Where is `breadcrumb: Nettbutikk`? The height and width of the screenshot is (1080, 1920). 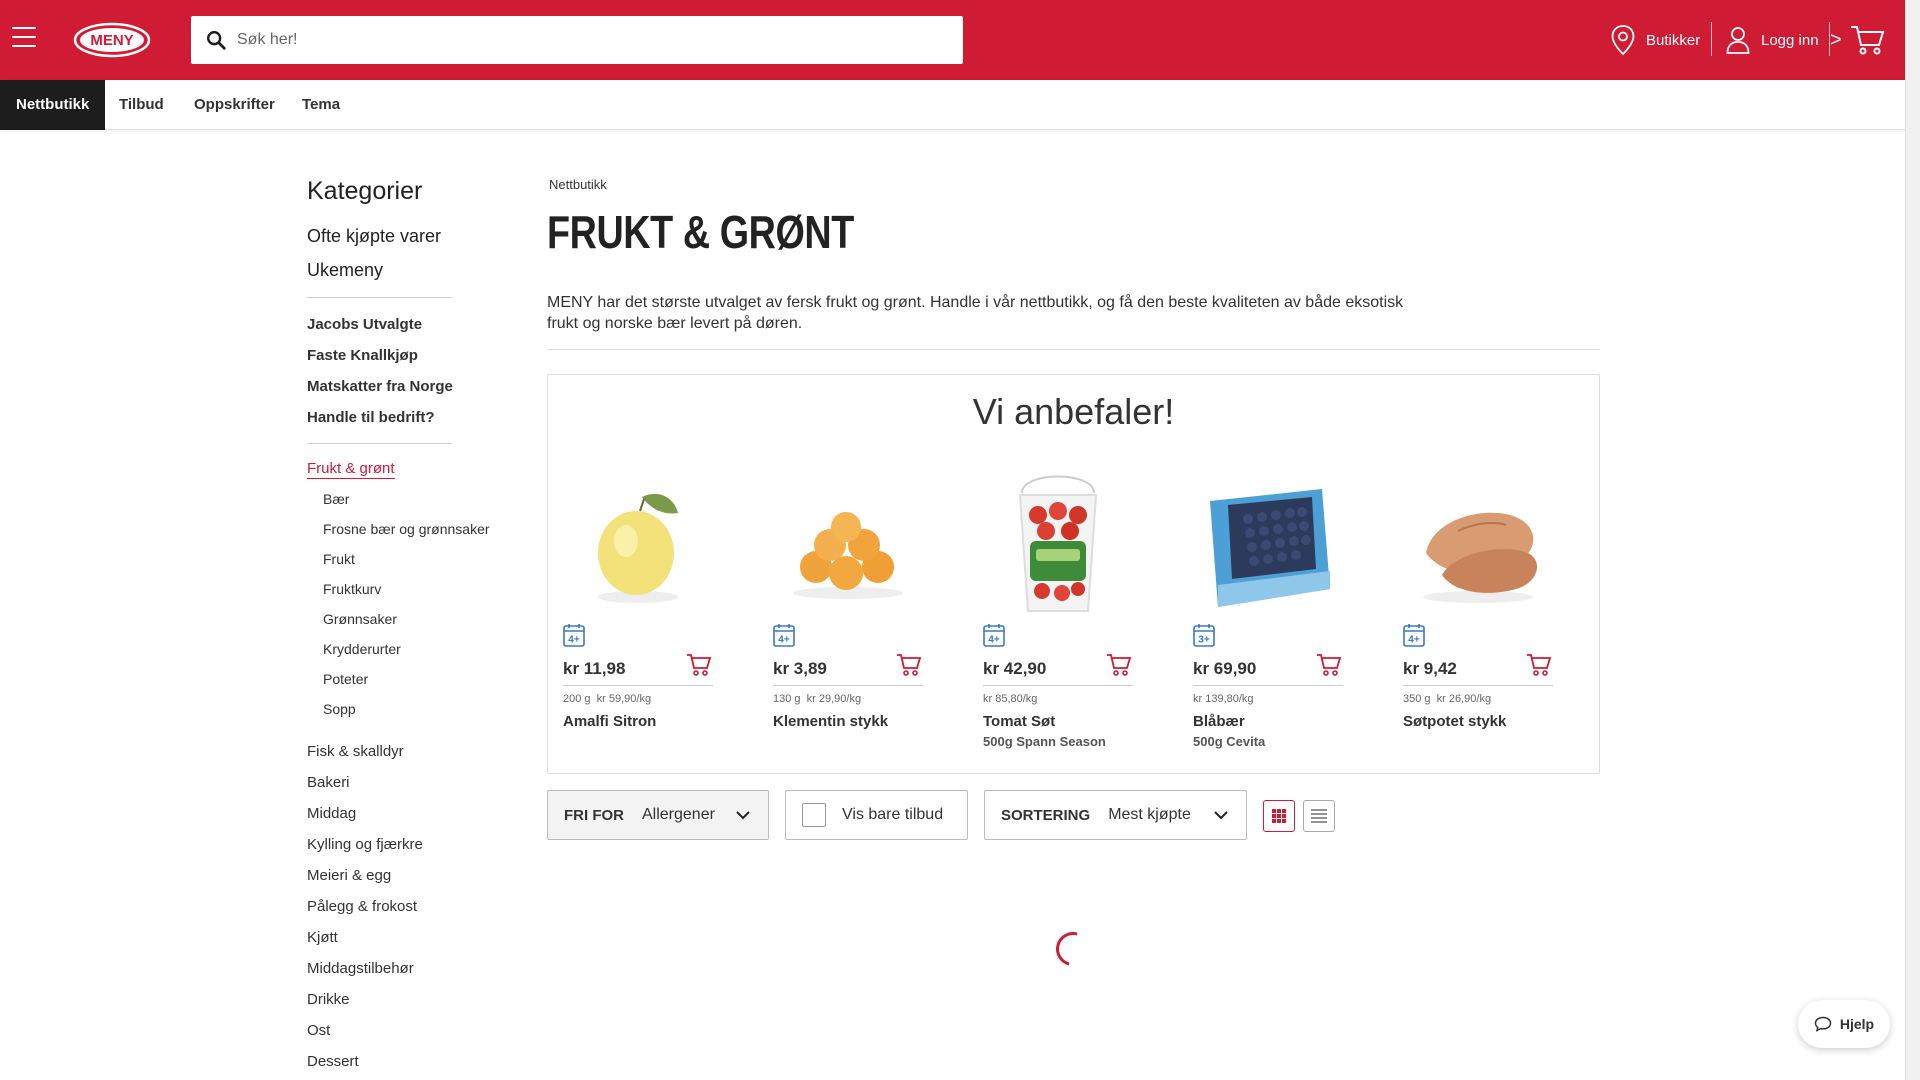 breadcrumb: Nettbutikk is located at coordinates (578, 184).